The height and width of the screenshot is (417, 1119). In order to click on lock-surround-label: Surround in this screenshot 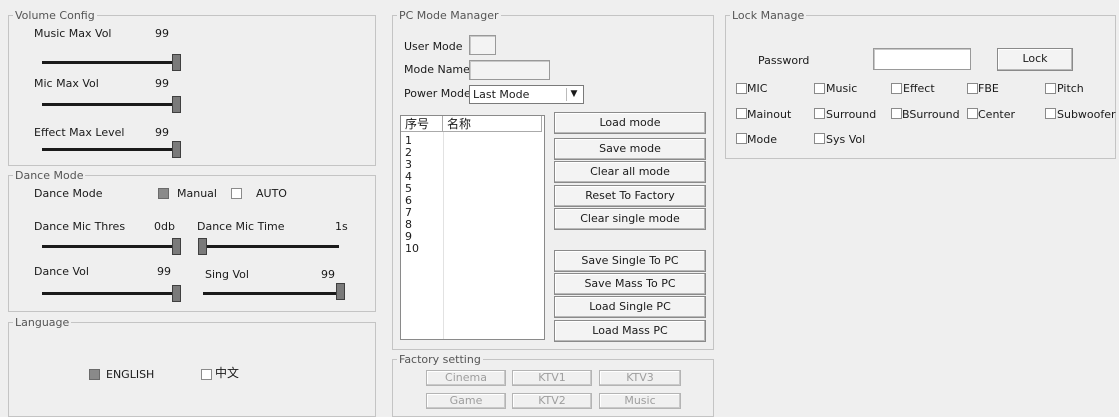, I will do `click(851, 114)`.